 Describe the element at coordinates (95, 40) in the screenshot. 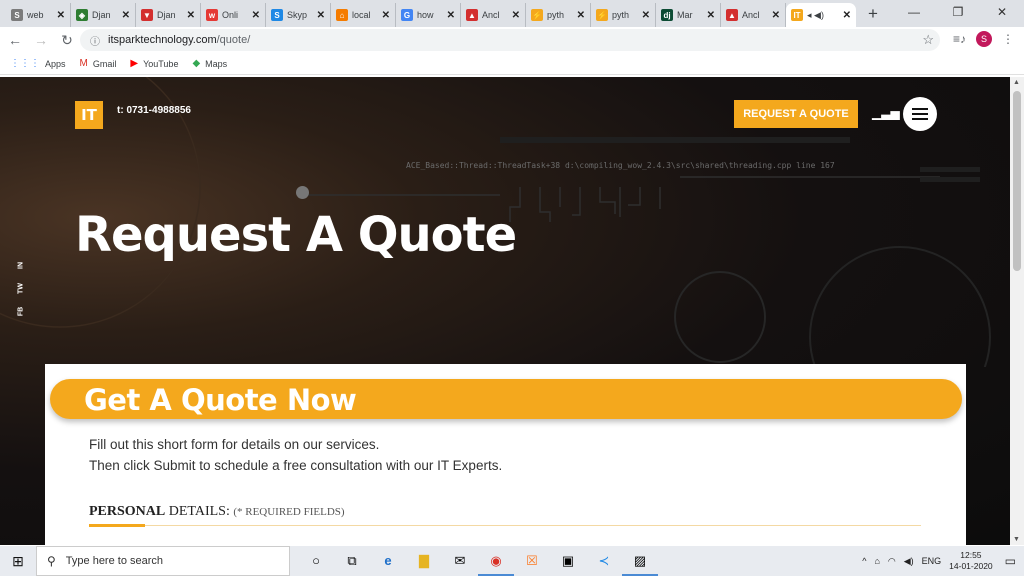

I see `info-icon: ⓘ` at that location.